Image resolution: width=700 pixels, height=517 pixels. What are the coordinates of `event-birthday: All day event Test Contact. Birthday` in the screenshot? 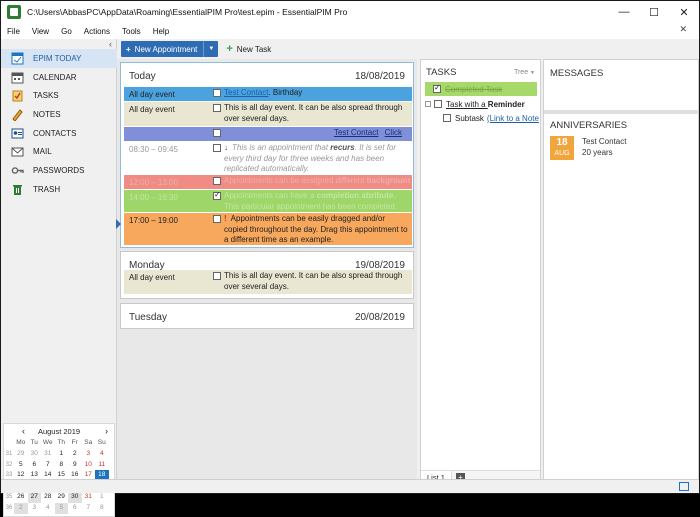 It's located at (268, 94).